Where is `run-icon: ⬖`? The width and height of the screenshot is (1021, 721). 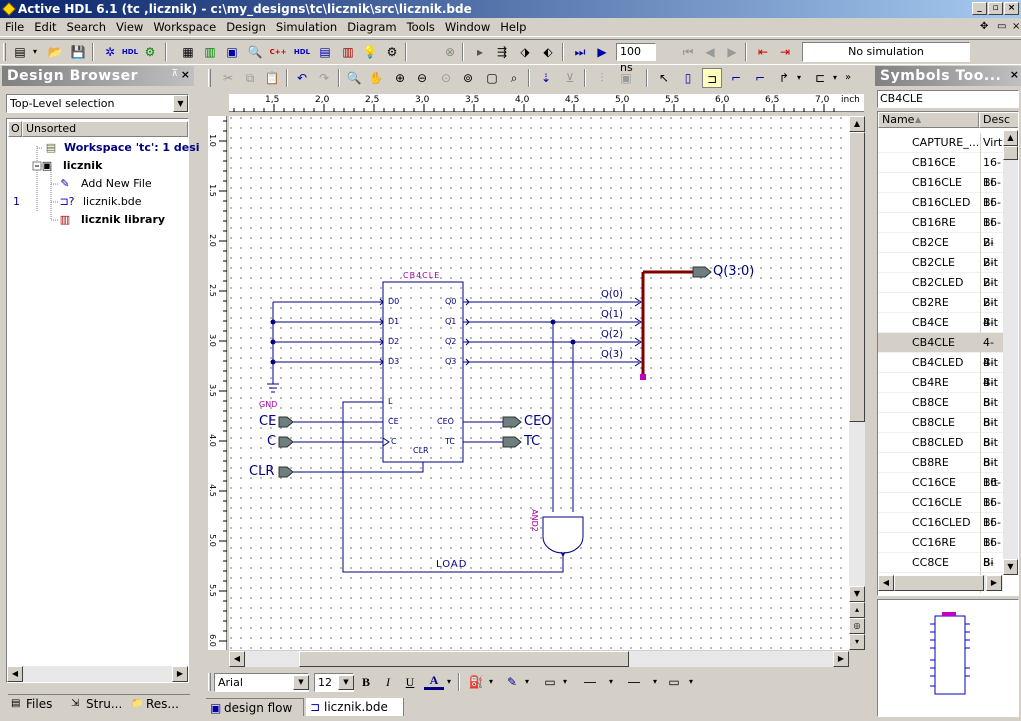 run-icon: ⬖ is located at coordinates (548, 52).